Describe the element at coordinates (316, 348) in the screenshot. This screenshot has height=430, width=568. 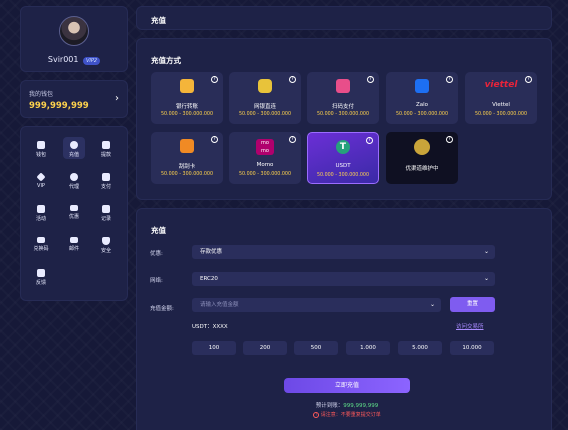
I see `amount-option: 500` at that location.